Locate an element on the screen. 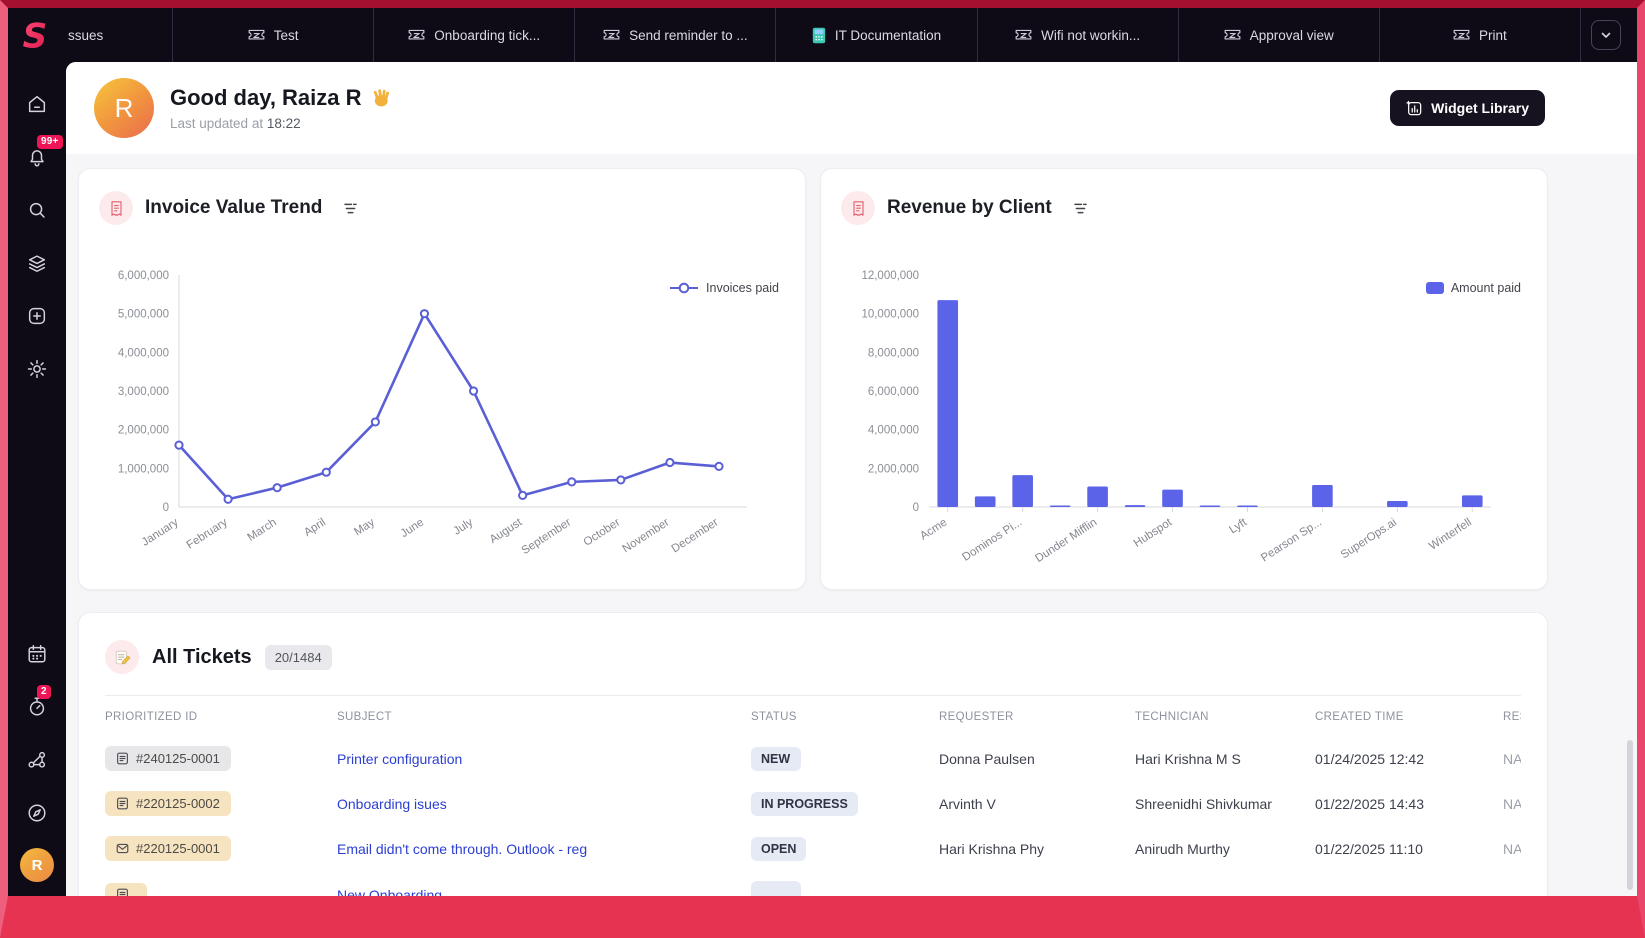 The image size is (1645, 938). svg-text: August is located at coordinates (506, 531).